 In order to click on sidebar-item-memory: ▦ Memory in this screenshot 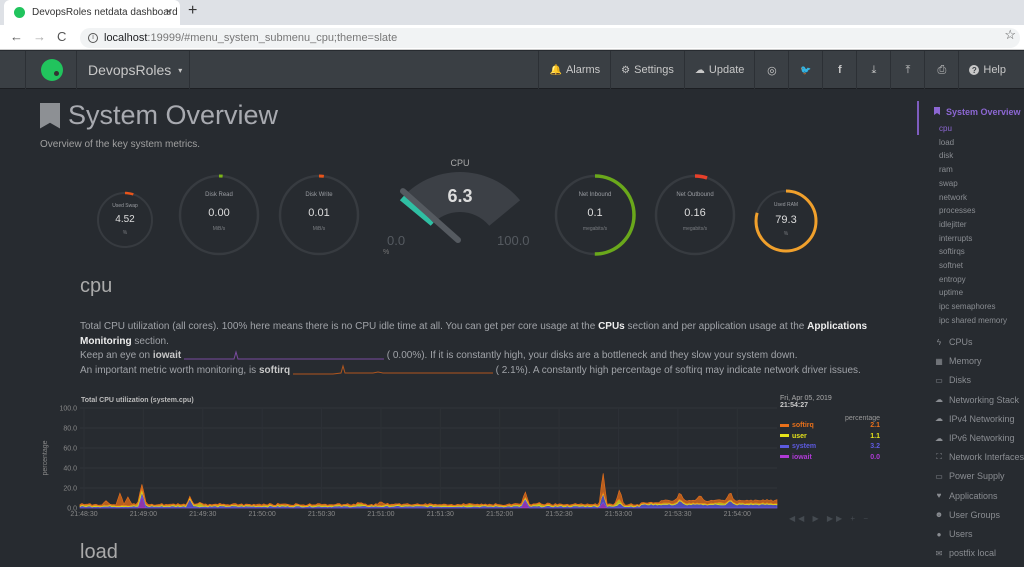, I will do `click(957, 361)`.